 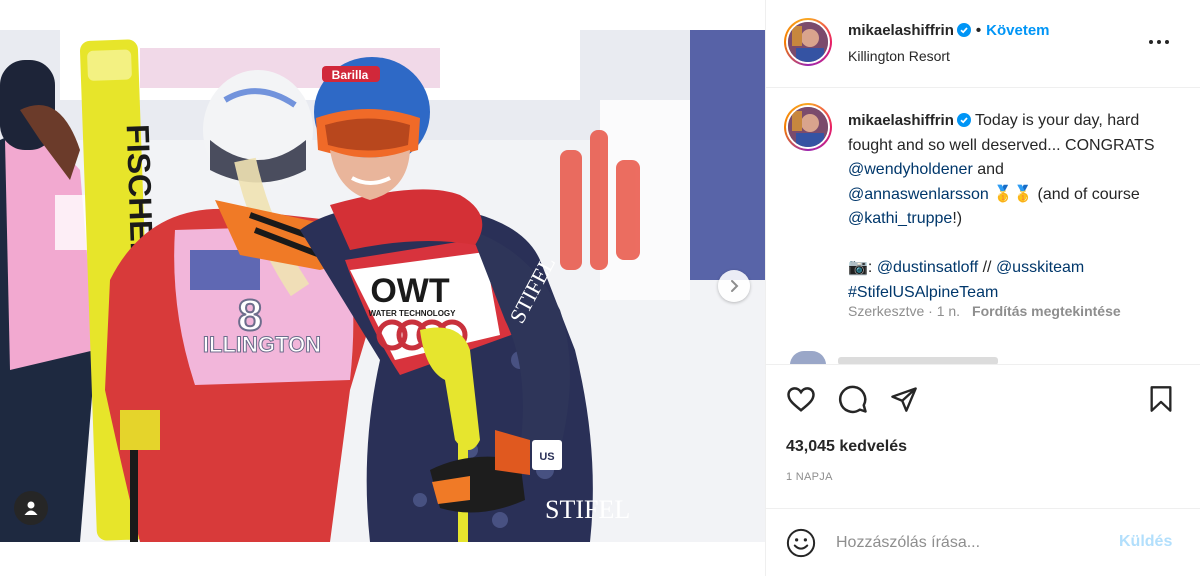 I want to click on tagged-users-button, so click(x=31, y=508).